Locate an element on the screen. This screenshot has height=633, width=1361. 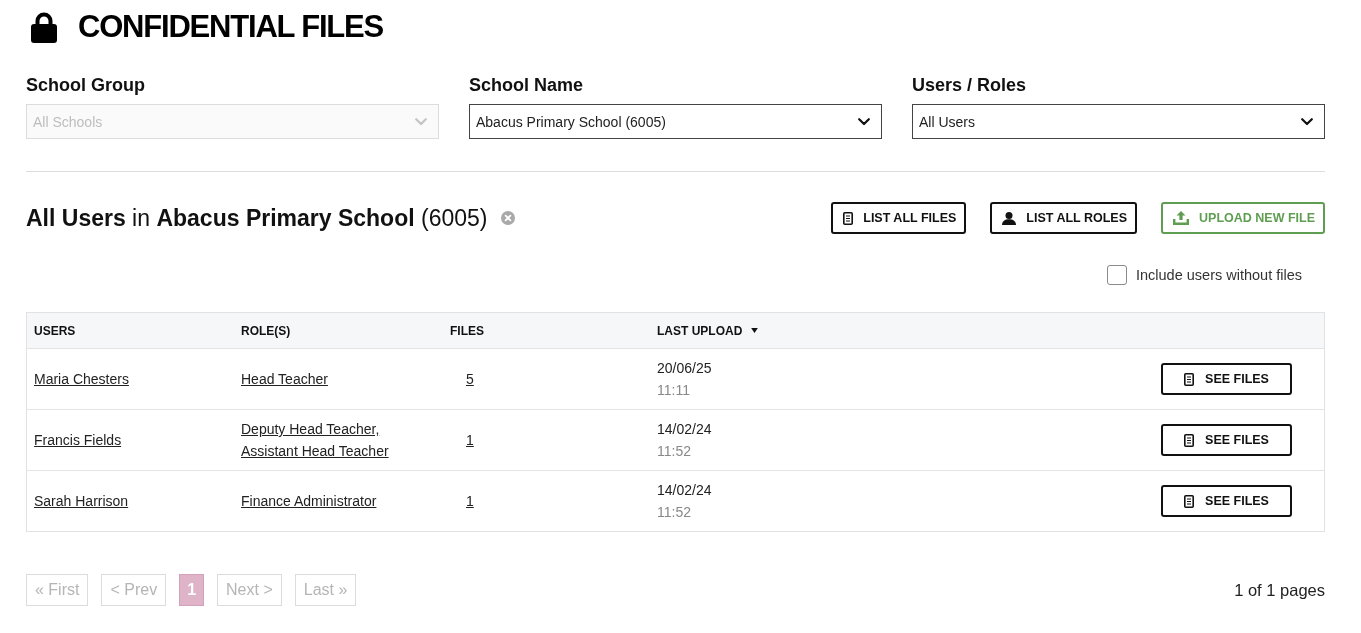
checkbox is located at coordinates (1116, 275).